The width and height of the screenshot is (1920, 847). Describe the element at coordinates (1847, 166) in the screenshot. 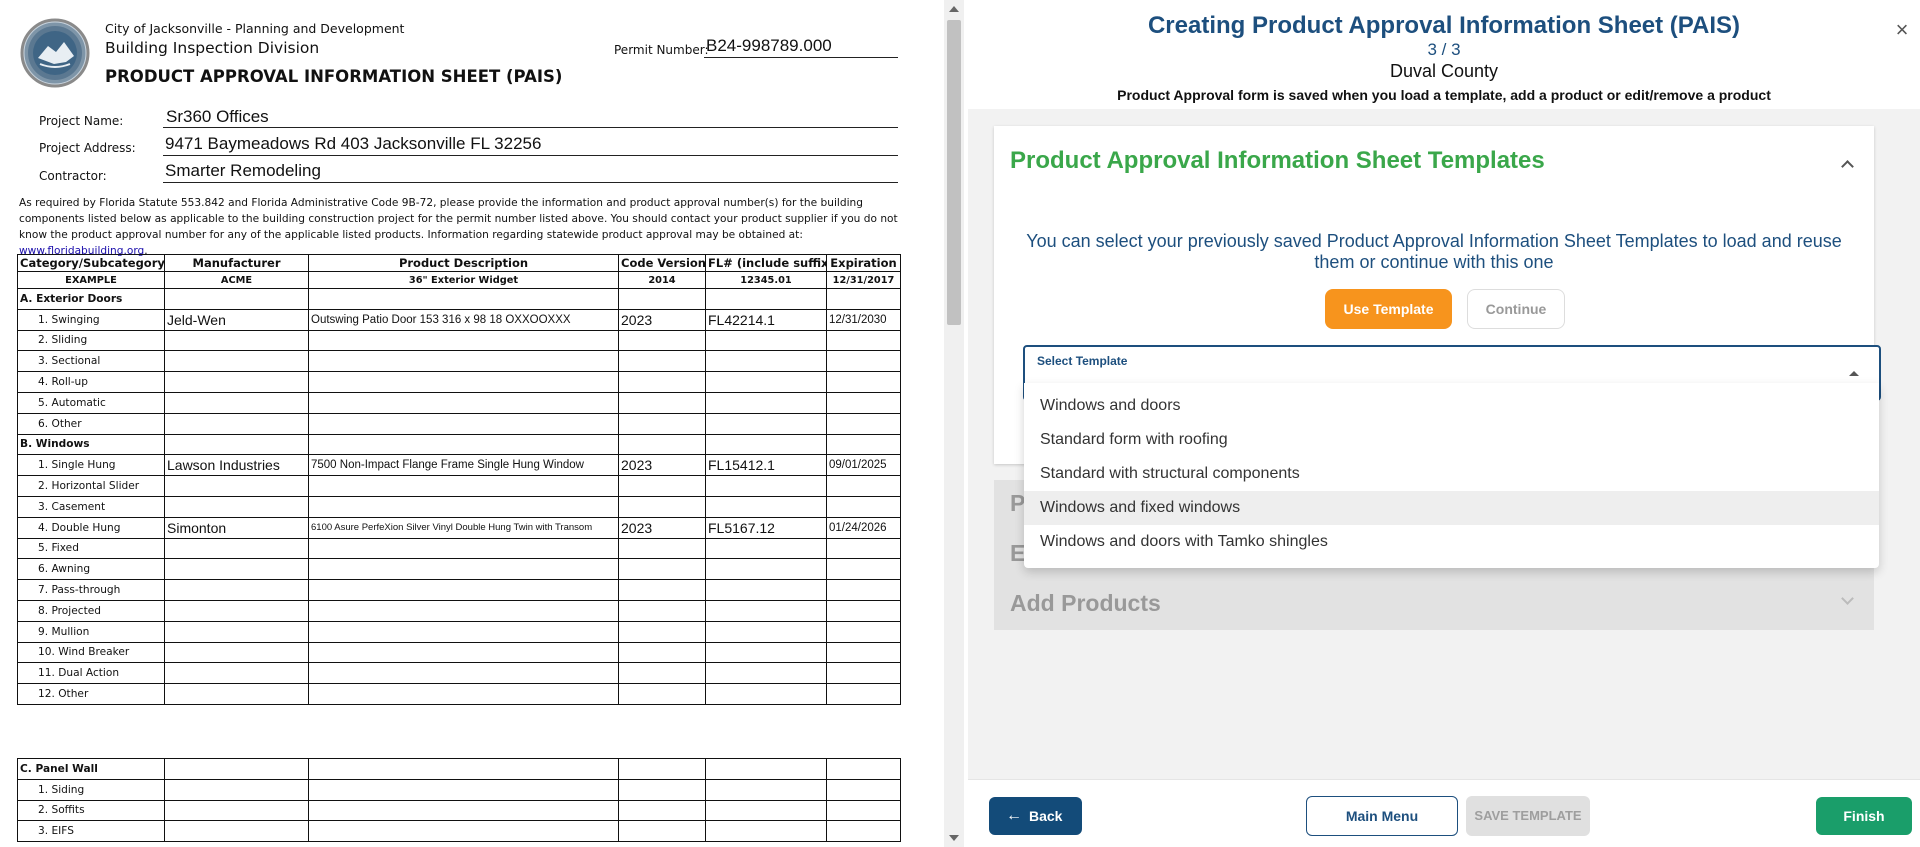

I see `chevron-up-icon` at that location.